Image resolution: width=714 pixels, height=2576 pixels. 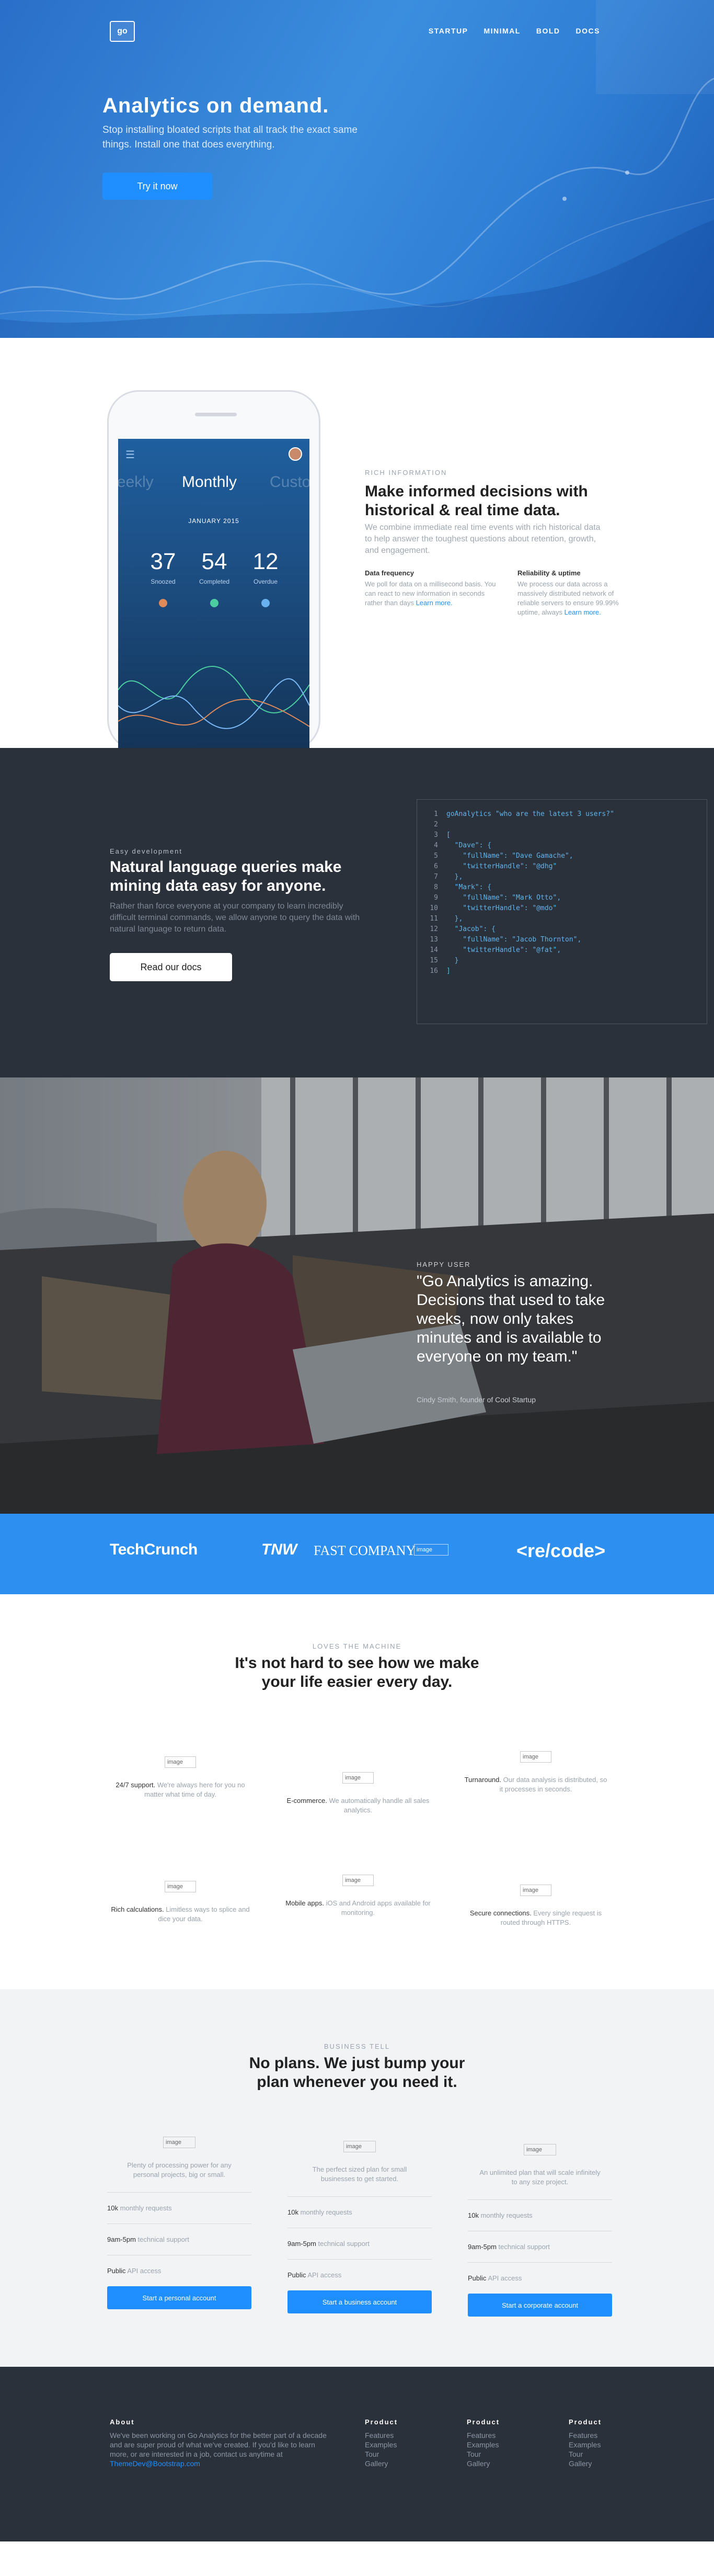 What do you see at coordinates (357, 2046) in the screenshot?
I see `pricing-kicker: BUSINESS TELL` at bounding box center [357, 2046].